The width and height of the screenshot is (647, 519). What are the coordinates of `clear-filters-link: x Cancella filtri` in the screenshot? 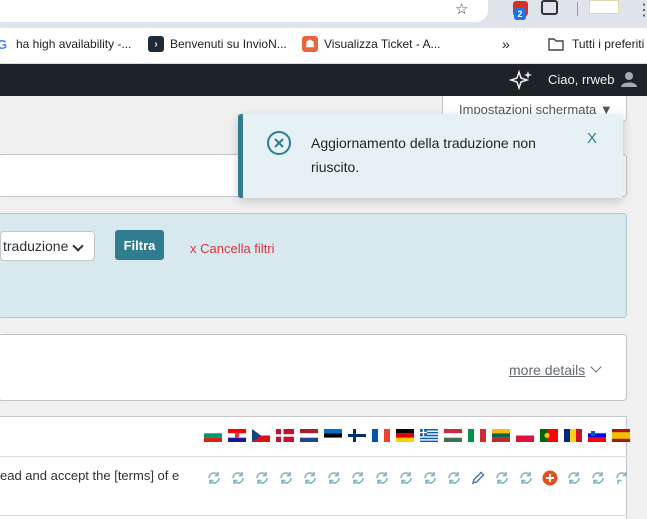 It's located at (232, 248).